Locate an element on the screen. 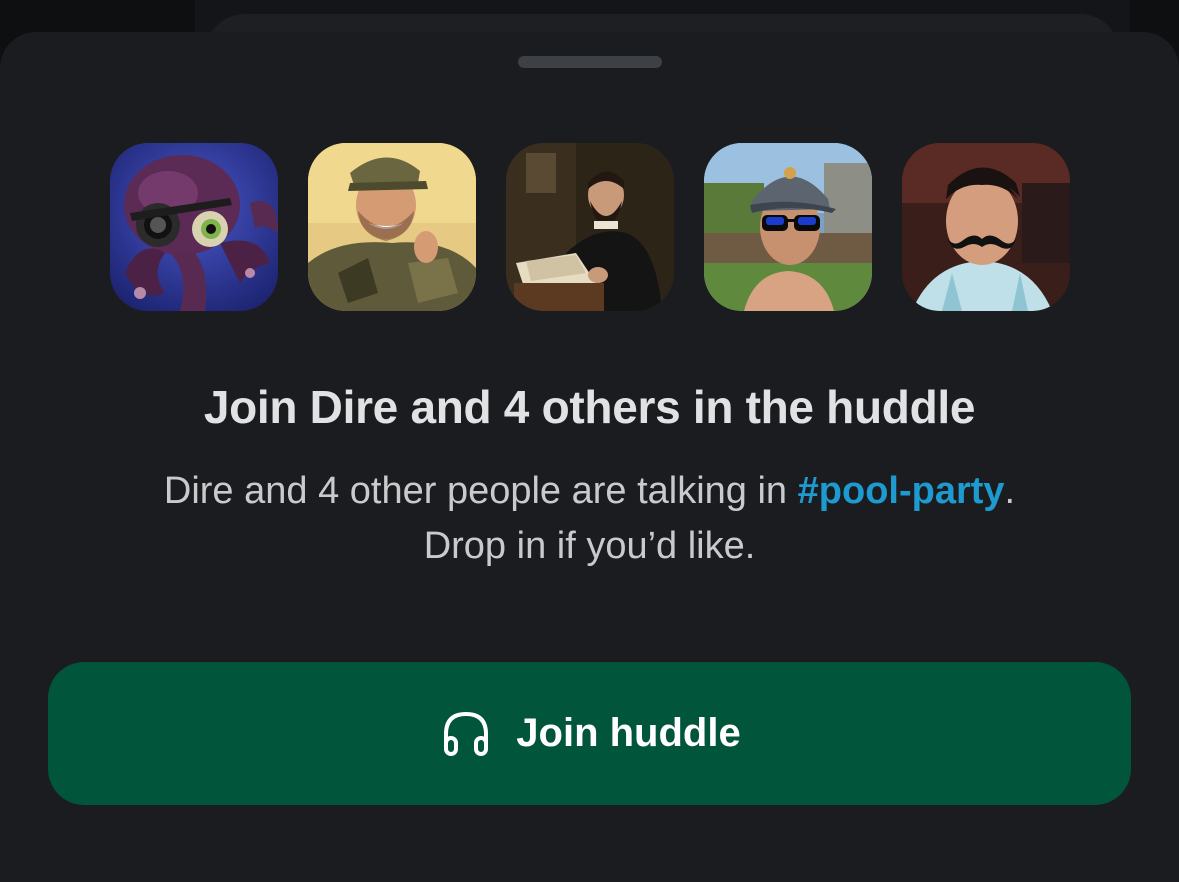 The height and width of the screenshot is (882, 1179). sheet-drag-handle is located at coordinates (590, 62).